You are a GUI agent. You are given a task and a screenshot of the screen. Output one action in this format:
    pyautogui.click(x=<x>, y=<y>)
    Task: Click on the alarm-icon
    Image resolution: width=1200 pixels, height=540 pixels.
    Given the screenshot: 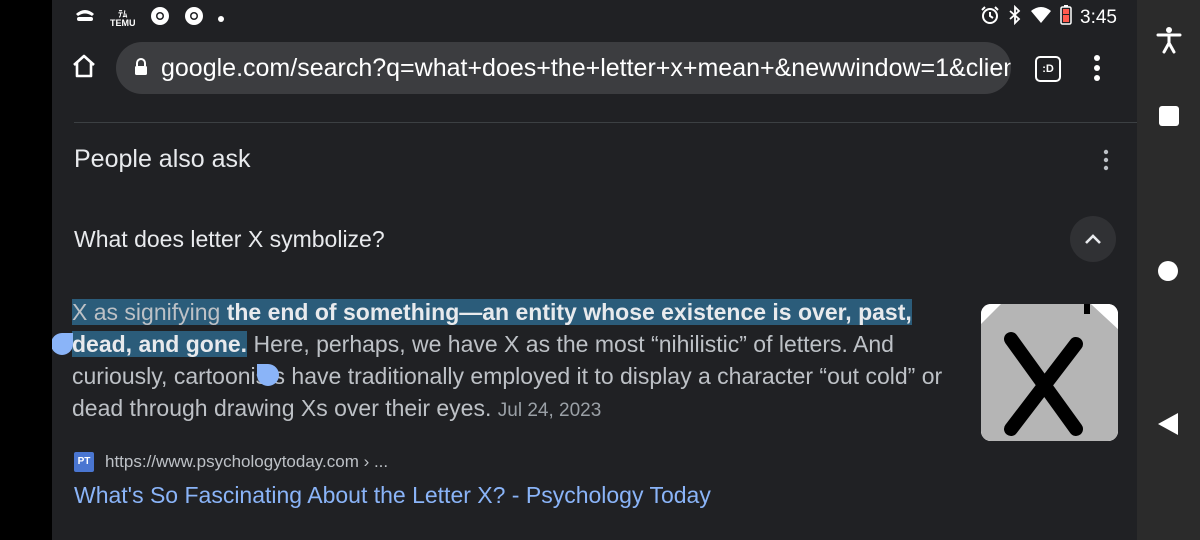 What is the action you would take?
    pyautogui.click(x=990, y=17)
    